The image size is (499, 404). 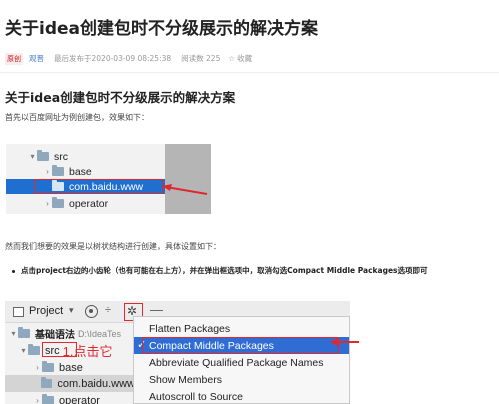 What do you see at coordinates (113, 246) in the screenshot?
I see `followup-paragraph: 然而我们想要的效果是以树状结构进行创建，具体设置如下：` at bounding box center [113, 246].